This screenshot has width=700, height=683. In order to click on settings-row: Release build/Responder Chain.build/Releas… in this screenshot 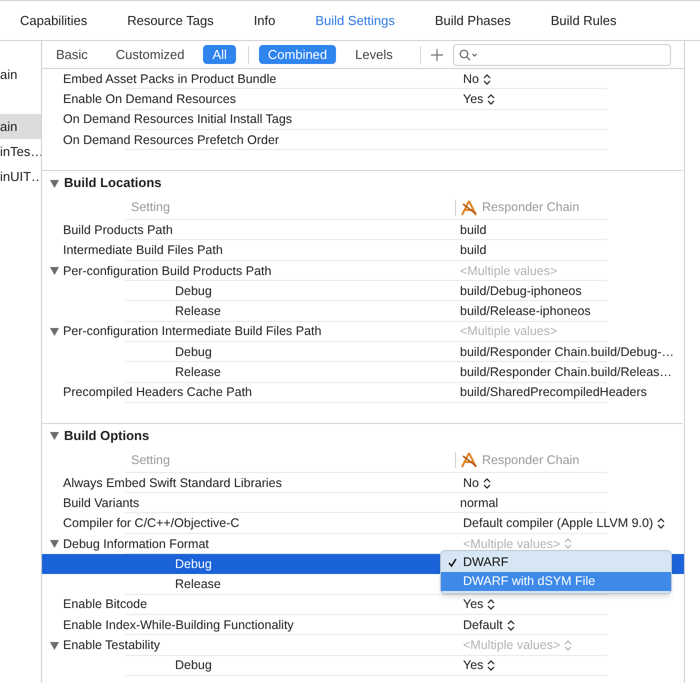, I will do `click(363, 372)`.